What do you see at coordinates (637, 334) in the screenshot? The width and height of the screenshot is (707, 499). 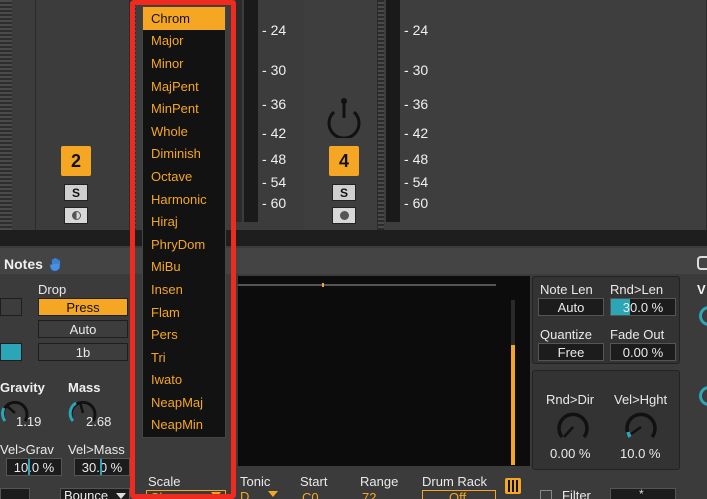 I see `fade-out-label: Fade Out` at bounding box center [637, 334].